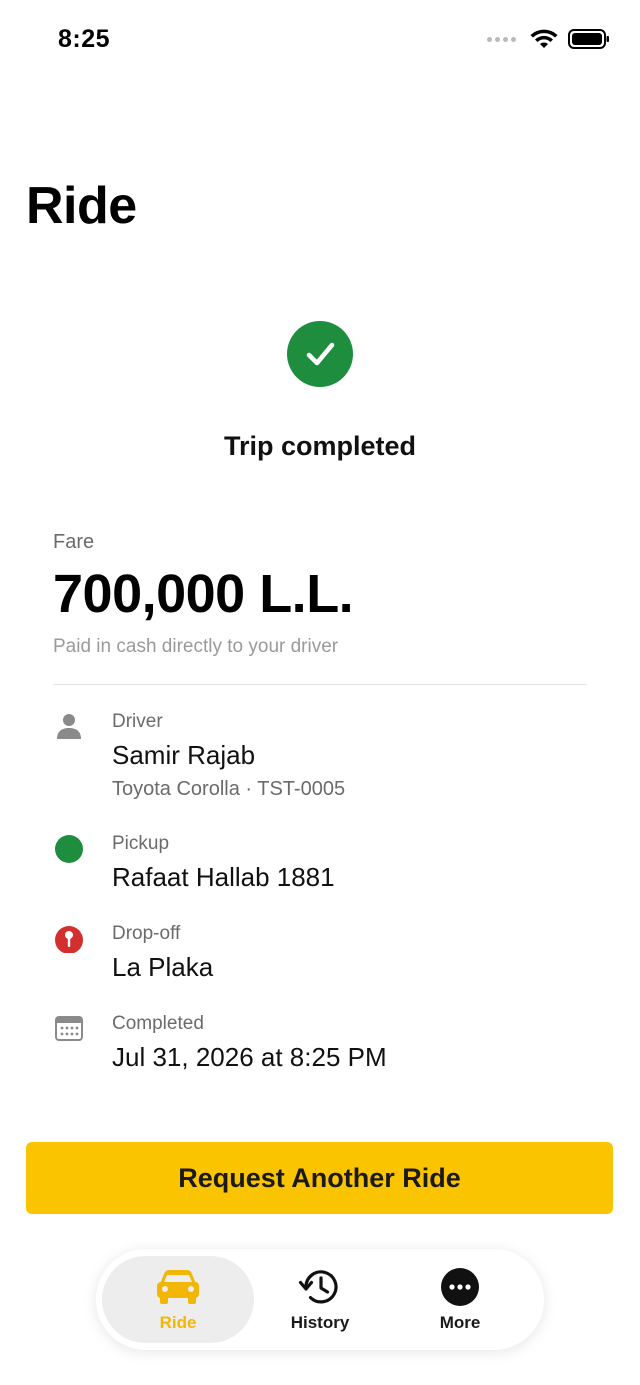  Describe the element at coordinates (69, 848) in the screenshot. I see `pickup-dot-icon` at that location.